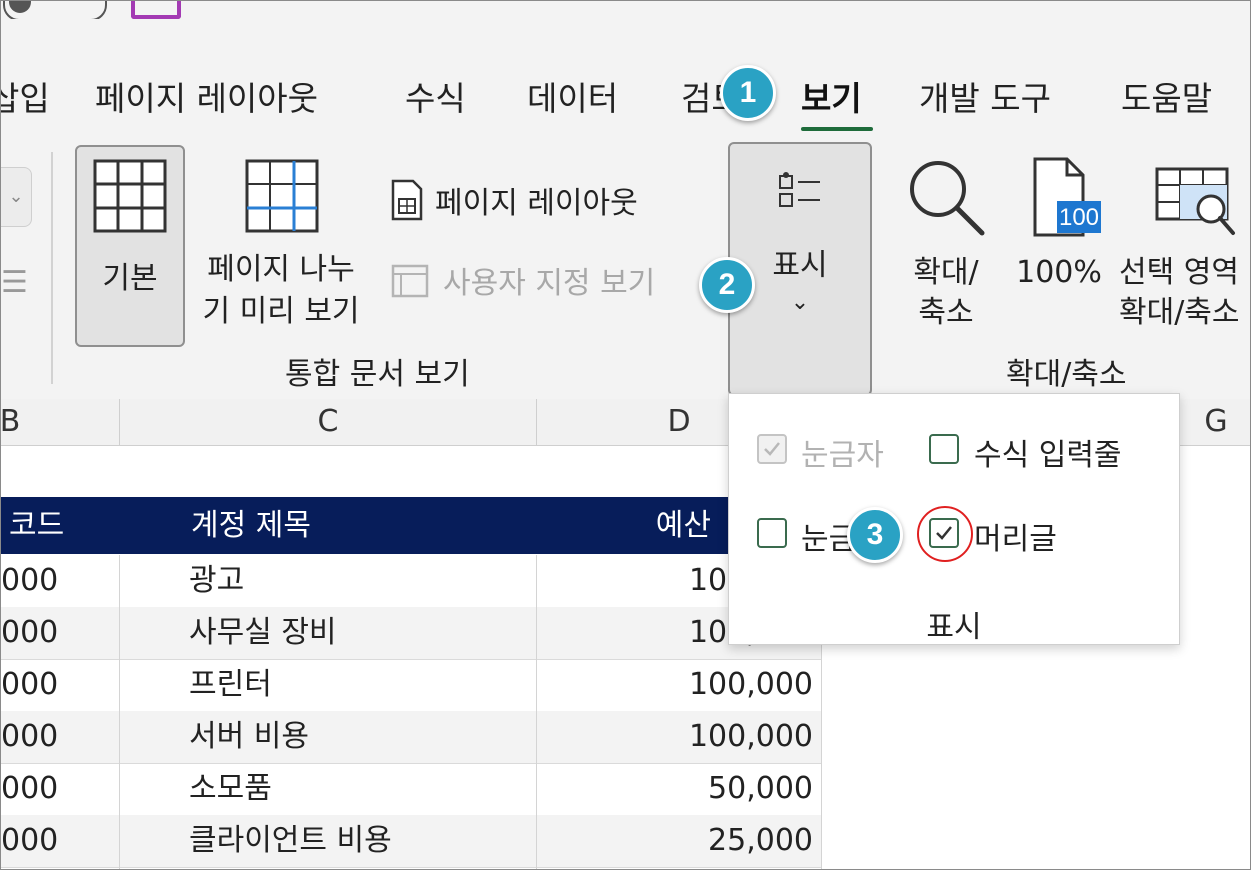 The height and width of the screenshot is (870, 1251). I want to click on zoom-100-button: 100 100%, so click(1059, 224).